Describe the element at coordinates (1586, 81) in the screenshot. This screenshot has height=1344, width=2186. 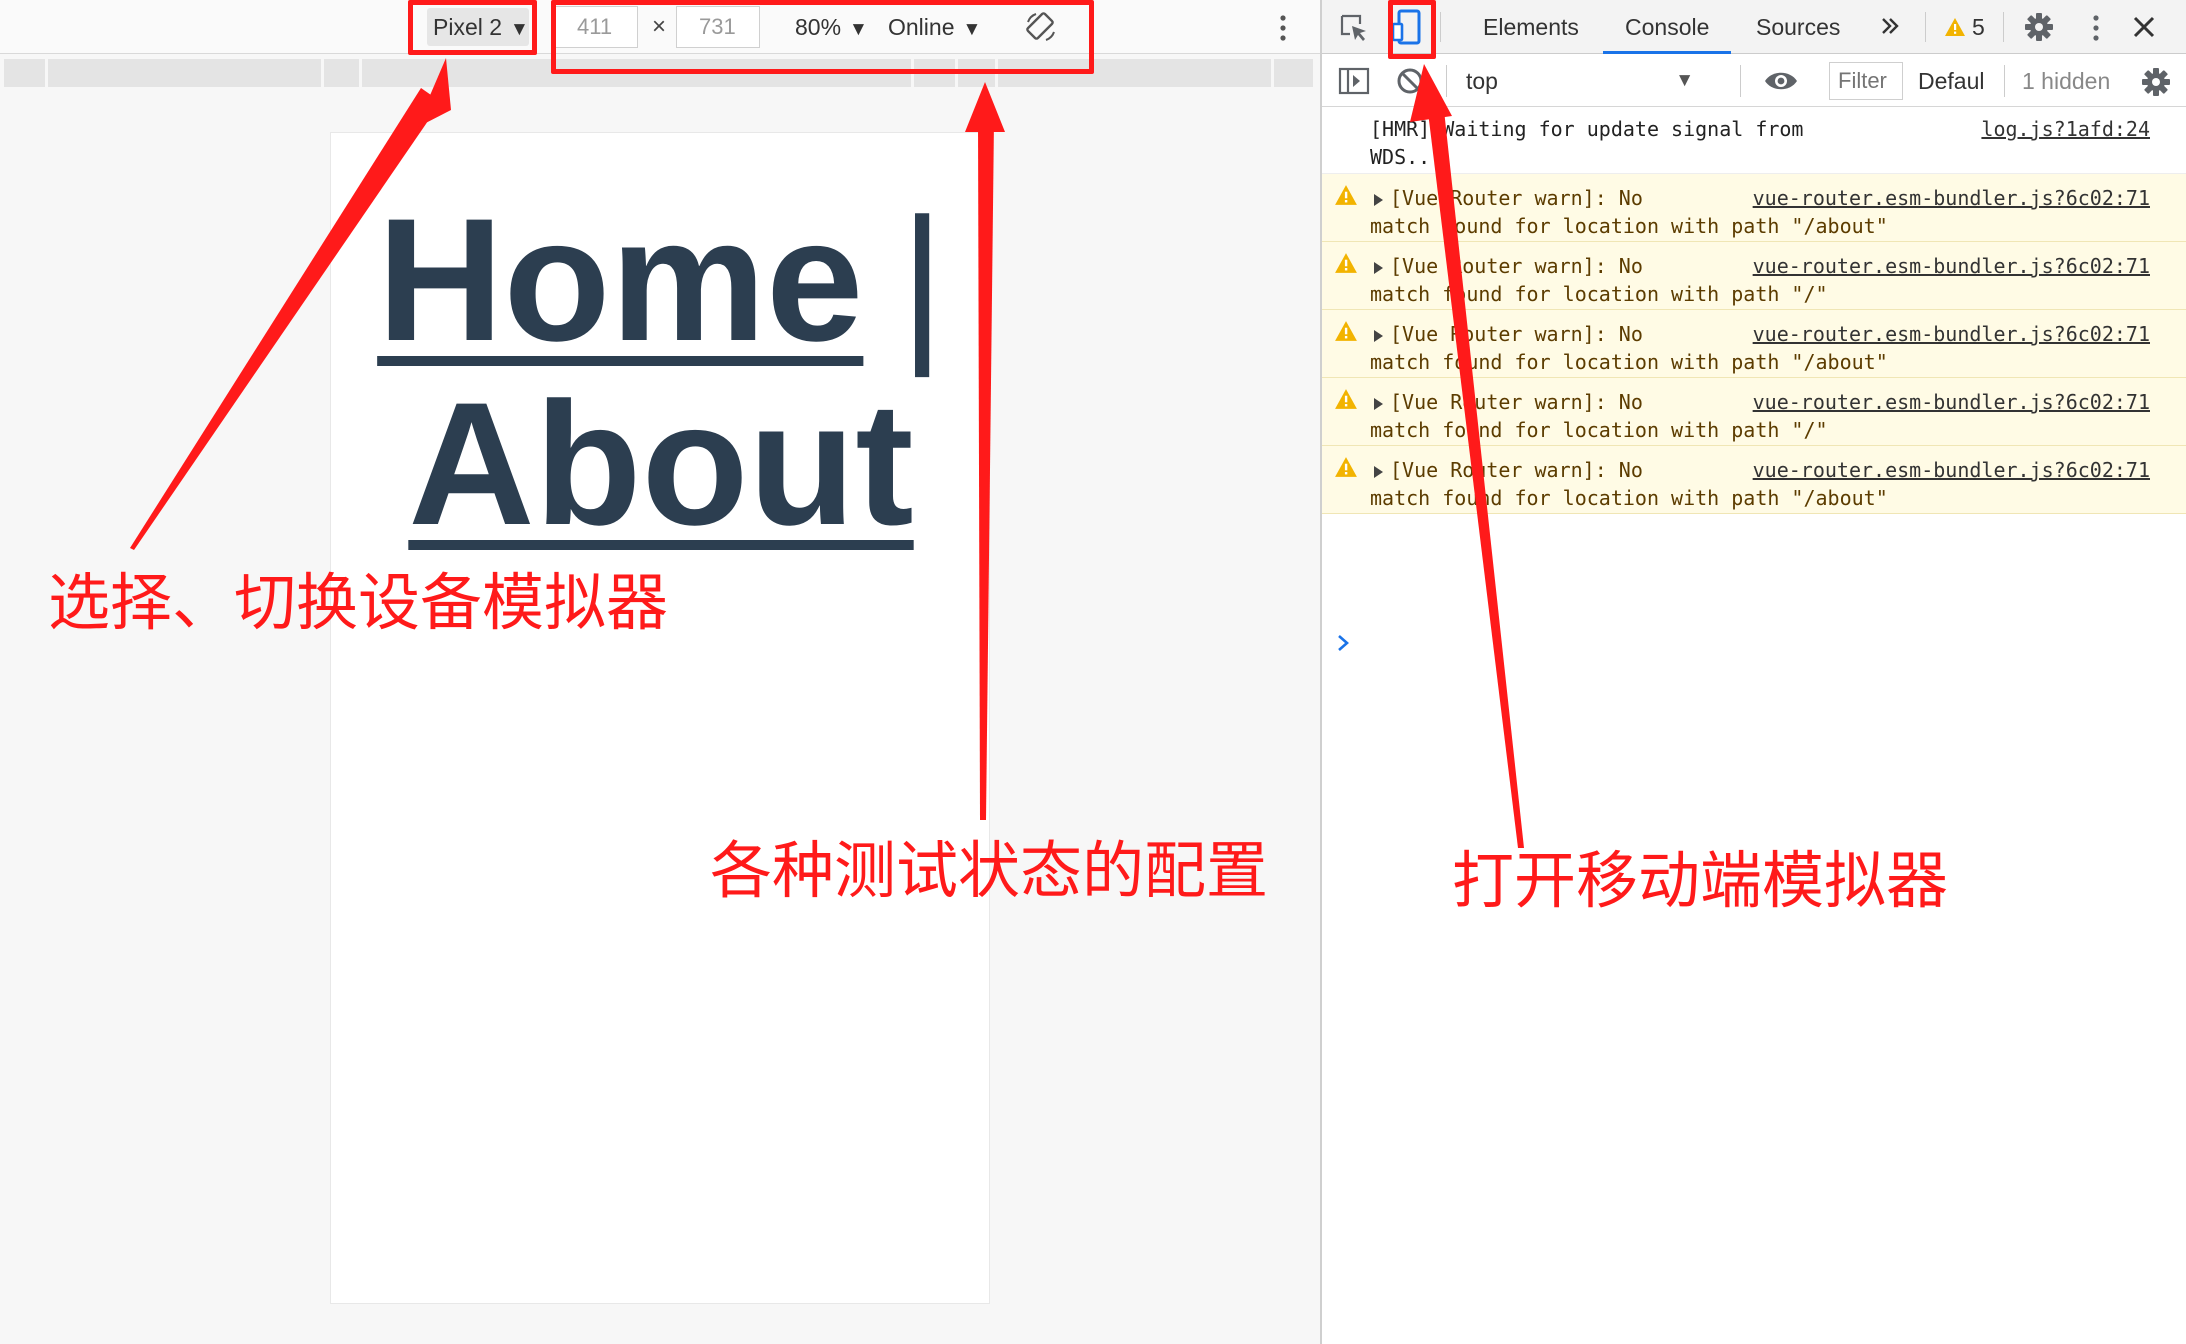
I see `context-select: top ▼` at that location.